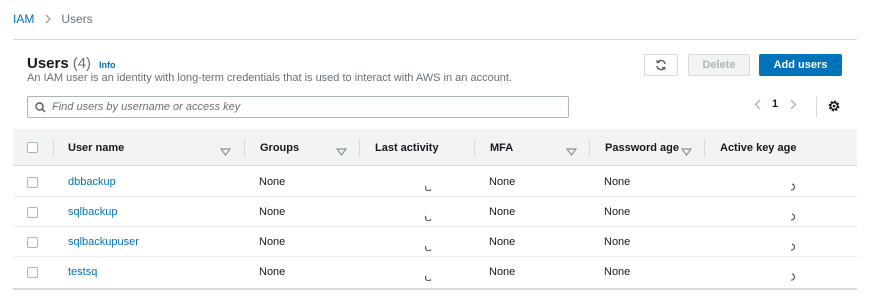 This screenshot has height=301, width=873. What do you see at coordinates (816, 107) in the screenshot?
I see `pager-divider` at bounding box center [816, 107].